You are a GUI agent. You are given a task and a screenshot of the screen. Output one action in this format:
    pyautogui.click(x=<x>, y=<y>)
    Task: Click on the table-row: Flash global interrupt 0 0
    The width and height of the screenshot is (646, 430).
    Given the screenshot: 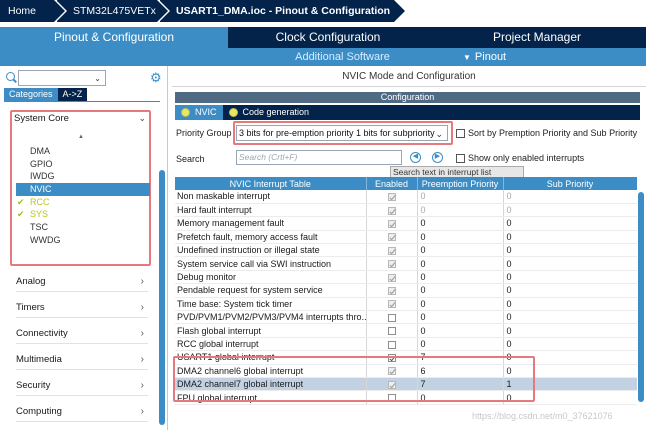 What is the action you would take?
    pyautogui.click(x=406, y=330)
    